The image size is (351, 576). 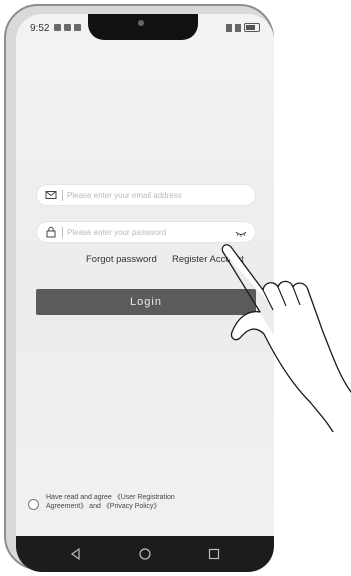 What do you see at coordinates (51, 232) in the screenshot?
I see `lock-icon` at bounding box center [51, 232].